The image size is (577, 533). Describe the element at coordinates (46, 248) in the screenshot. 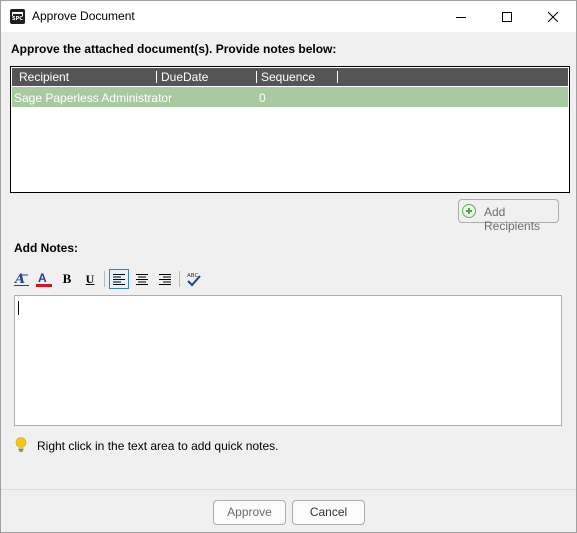

I see `add-notes-label: Add Notes:` at that location.